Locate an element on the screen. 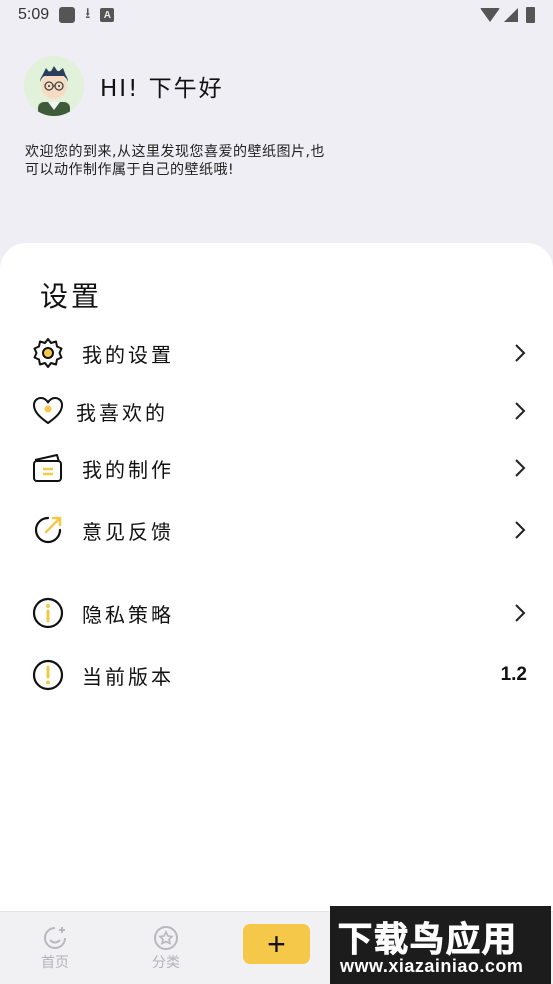 This screenshot has width=553, height=984. menu-item-label: 我的设置 is located at coordinates (128, 354).